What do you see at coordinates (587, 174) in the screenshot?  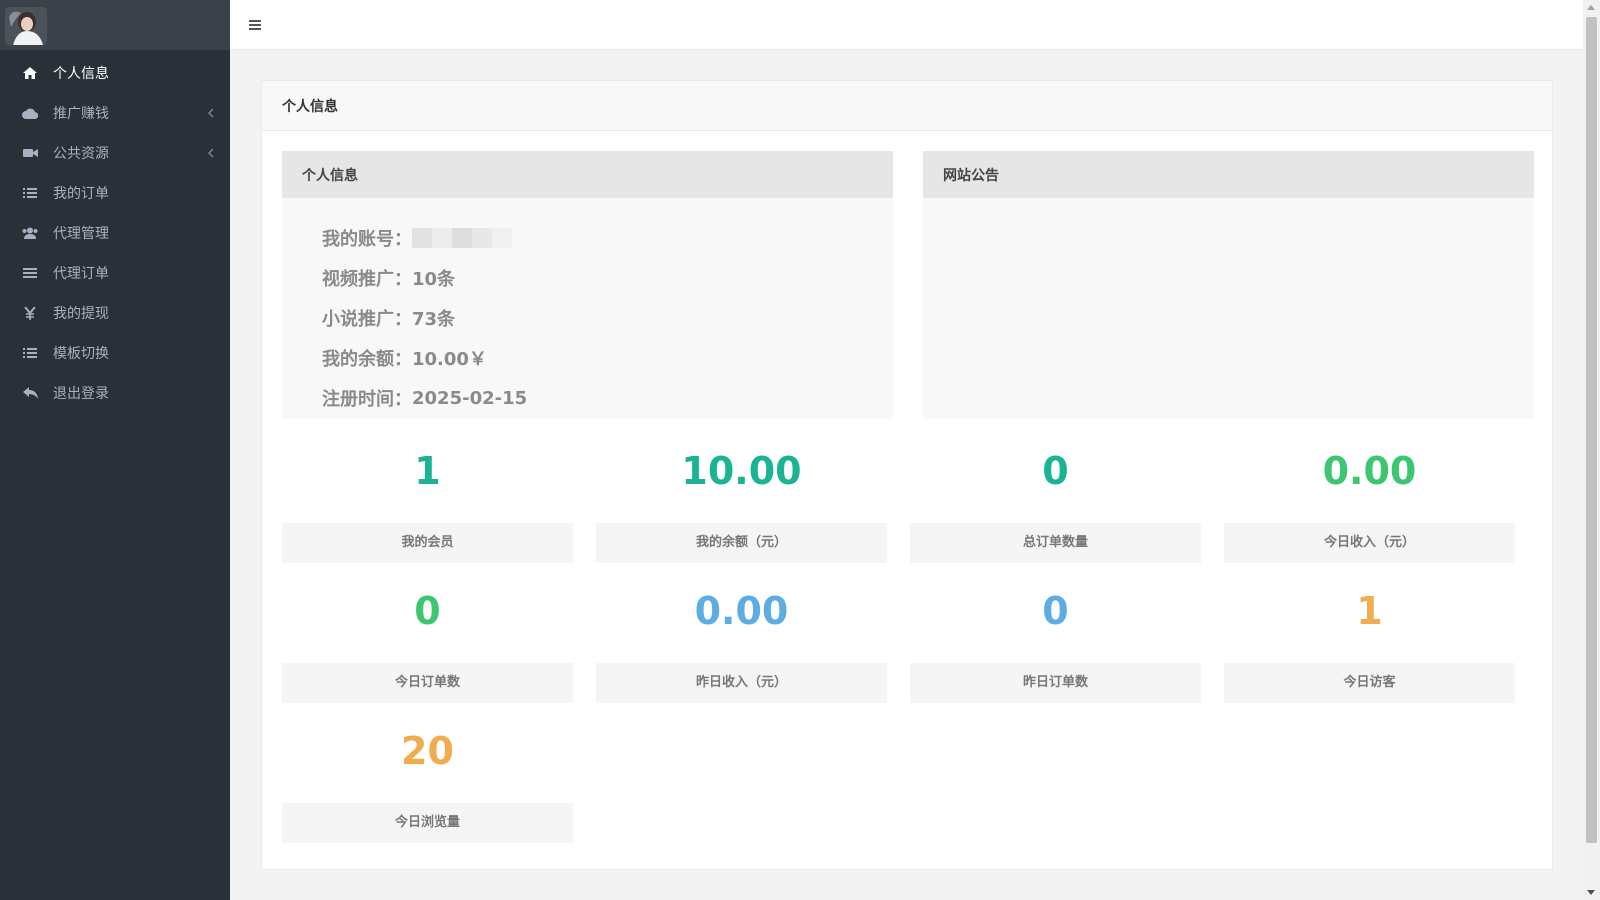 I see `profile-card-title: 个人信息` at bounding box center [587, 174].